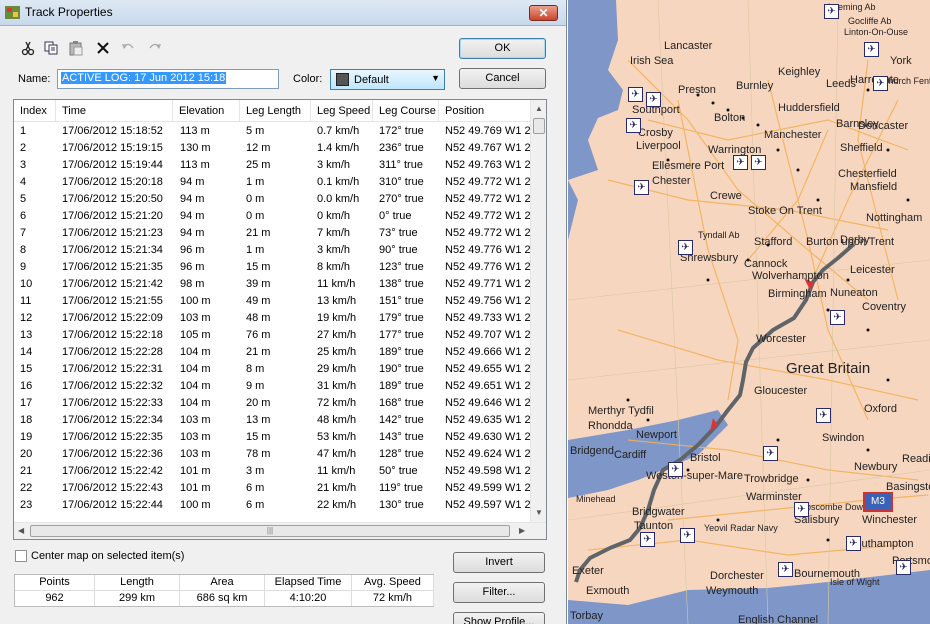 Image resolution: width=930 pixels, height=624 pixels. I want to click on table-cell: N52 49.767 W1 2, so click(488, 148).